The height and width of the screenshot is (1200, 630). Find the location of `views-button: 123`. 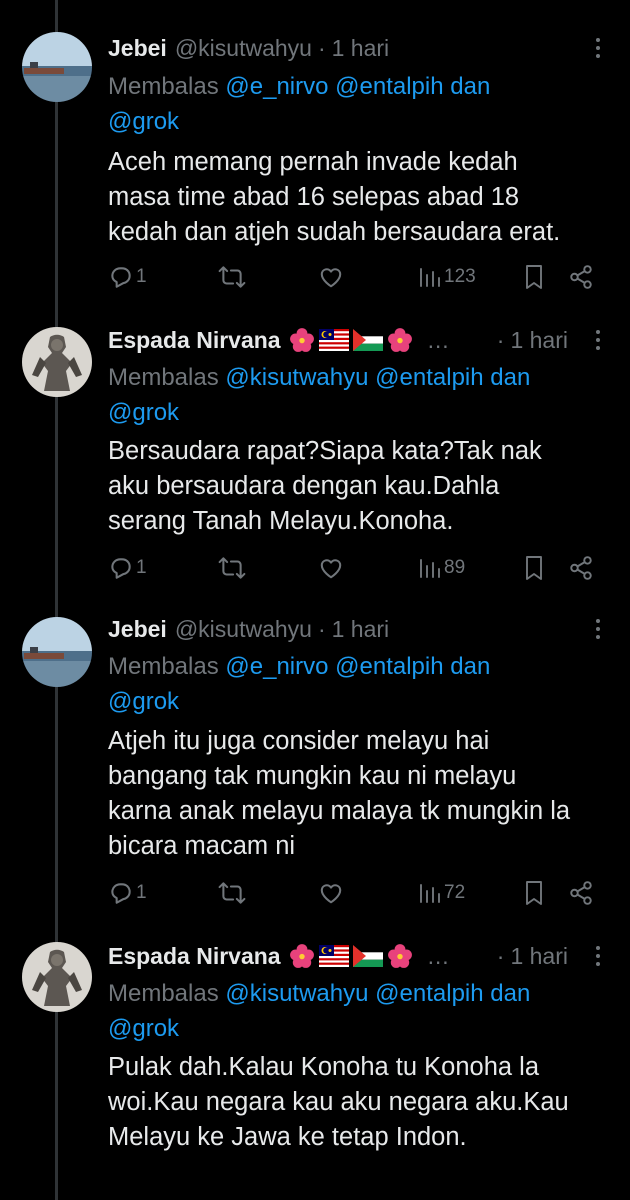

views-button: 123 is located at coordinates (447, 277).